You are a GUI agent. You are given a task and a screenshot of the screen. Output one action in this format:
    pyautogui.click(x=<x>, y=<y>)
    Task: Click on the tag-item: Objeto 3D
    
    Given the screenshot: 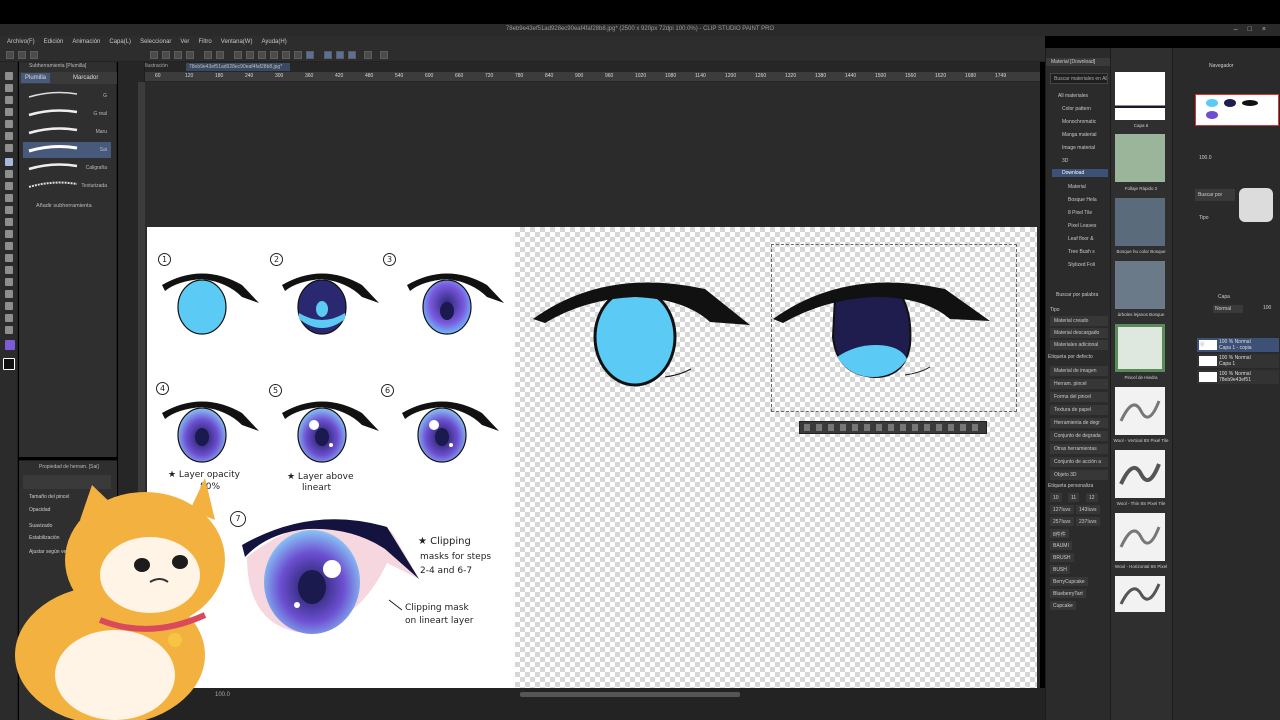 What is the action you would take?
    pyautogui.click(x=1079, y=475)
    